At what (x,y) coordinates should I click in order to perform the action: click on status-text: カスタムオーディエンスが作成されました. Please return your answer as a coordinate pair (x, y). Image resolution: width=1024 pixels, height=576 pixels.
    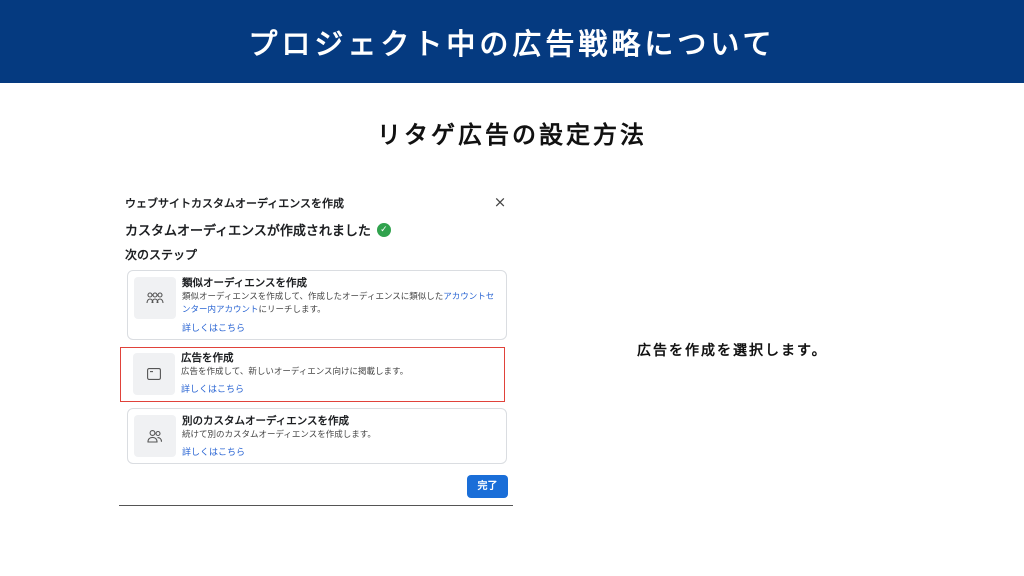
    Looking at the image, I should click on (248, 231).